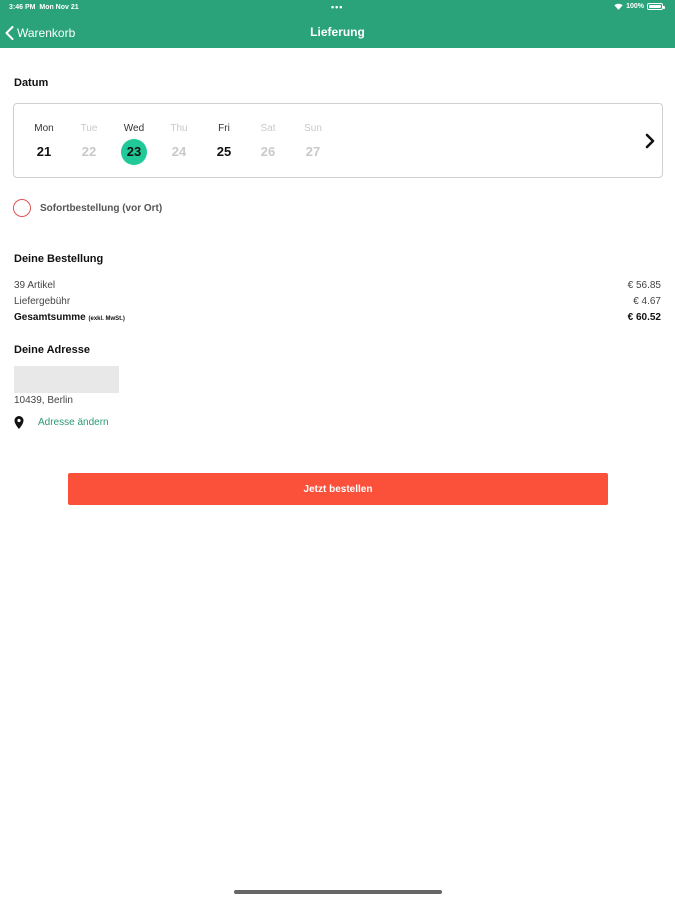 This screenshot has height=900, width=675. What do you see at coordinates (338, 892) in the screenshot?
I see `home-indicator` at bounding box center [338, 892].